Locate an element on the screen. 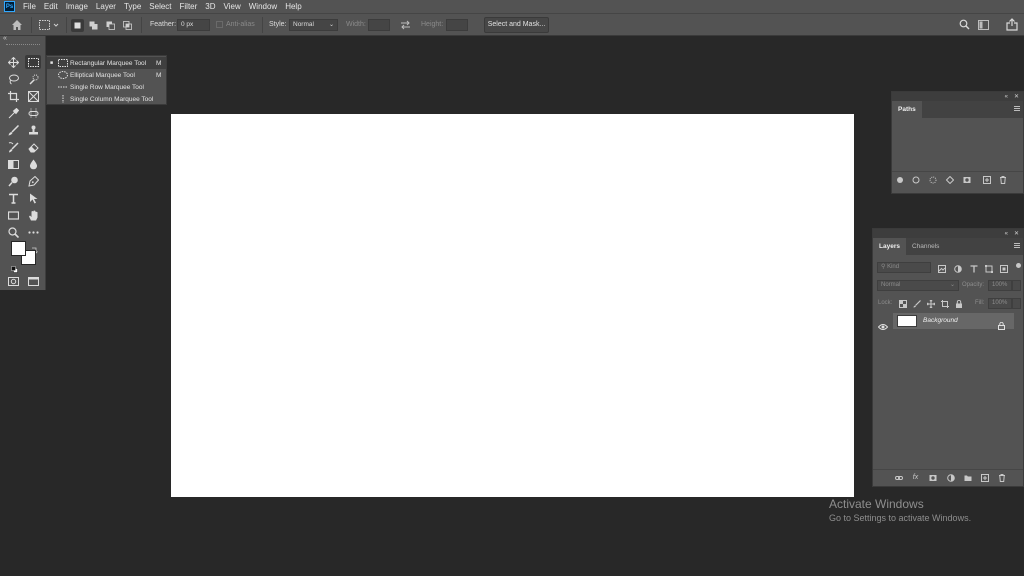  filter-type-layers-icon is located at coordinates (973, 268).